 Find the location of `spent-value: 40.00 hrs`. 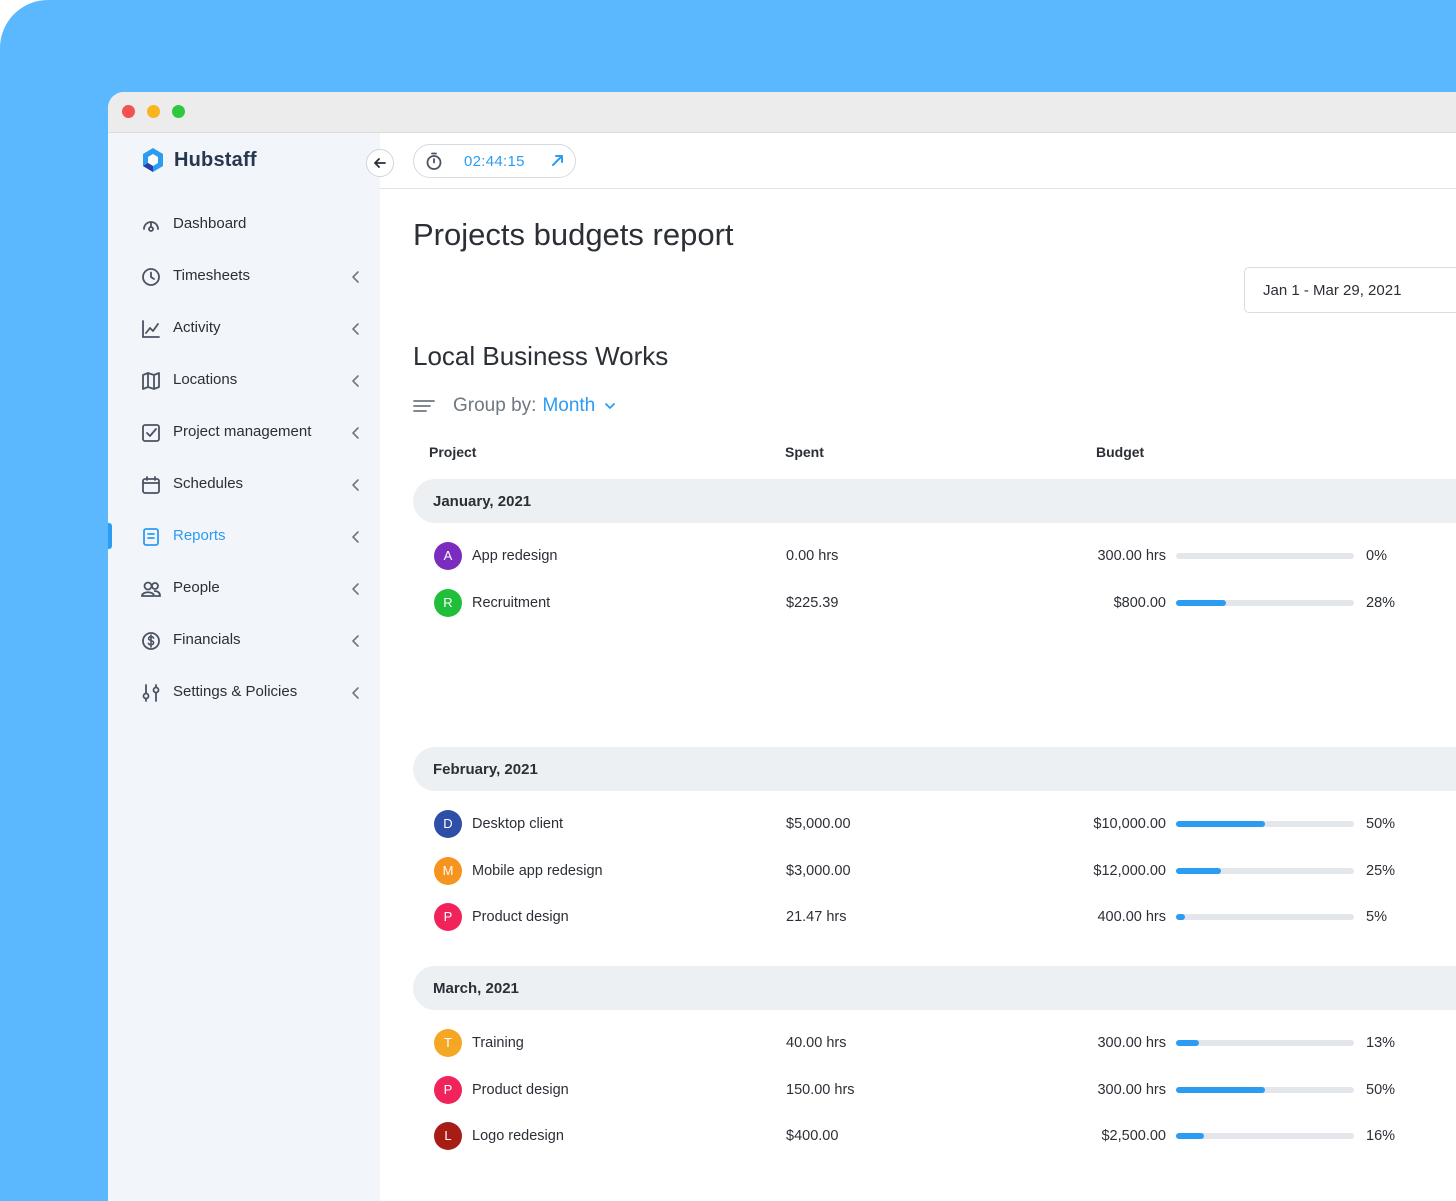

spent-value: 40.00 hrs is located at coordinates (816, 1043).